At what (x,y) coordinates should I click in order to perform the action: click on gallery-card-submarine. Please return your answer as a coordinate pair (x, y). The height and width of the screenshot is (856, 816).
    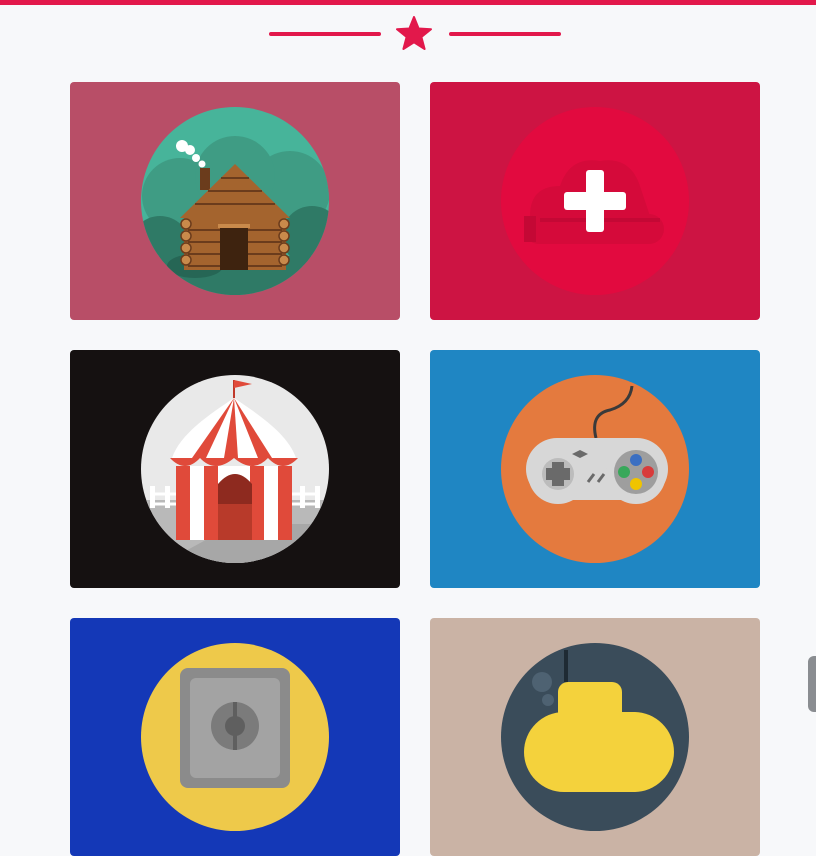
    Looking at the image, I should click on (595, 737).